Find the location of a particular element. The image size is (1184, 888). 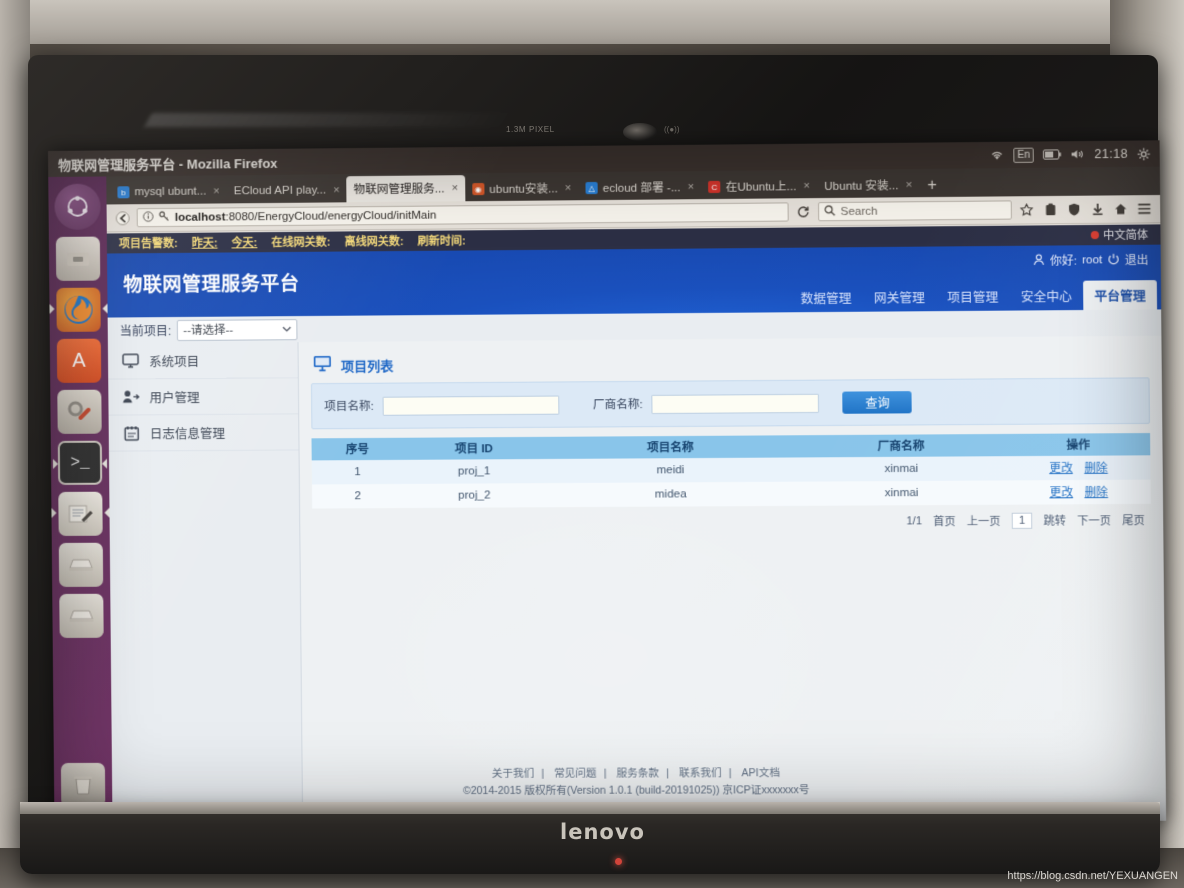

launcher-system-settings-icon is located at coordinates (79, 411).